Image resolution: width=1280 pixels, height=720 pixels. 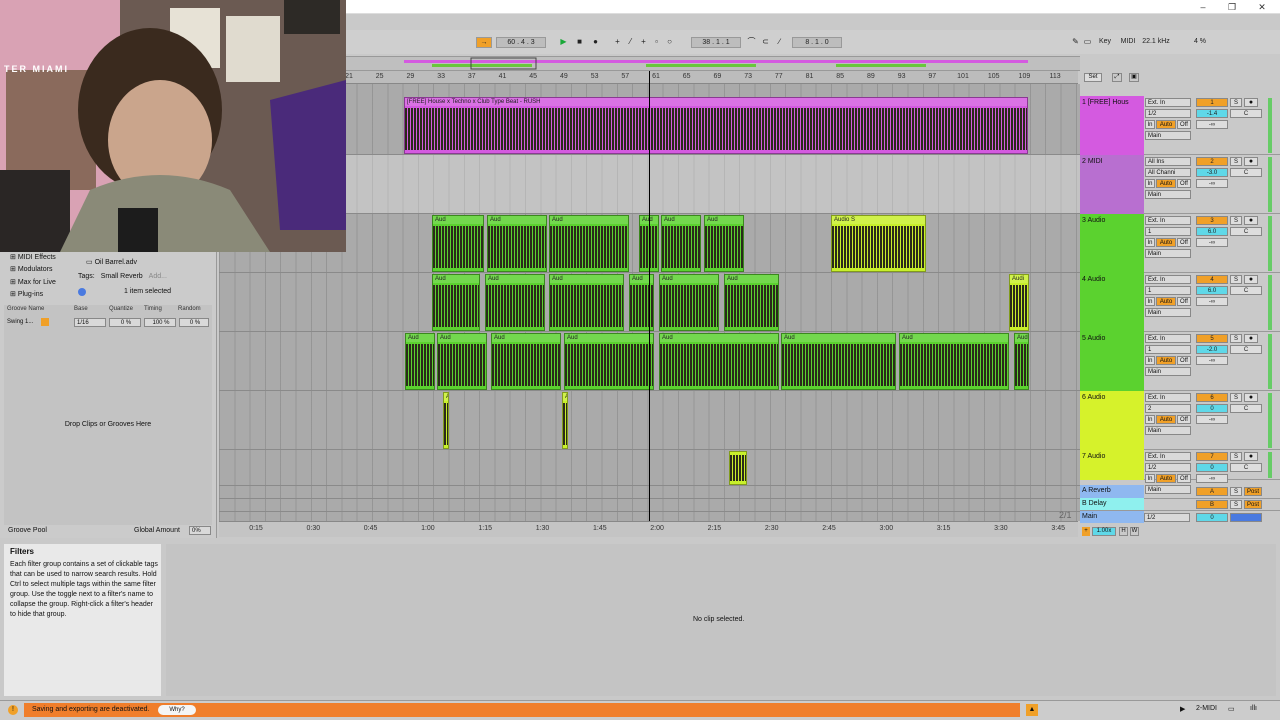 I want to click on track-activator: 6, so click(x=1212, y=397).